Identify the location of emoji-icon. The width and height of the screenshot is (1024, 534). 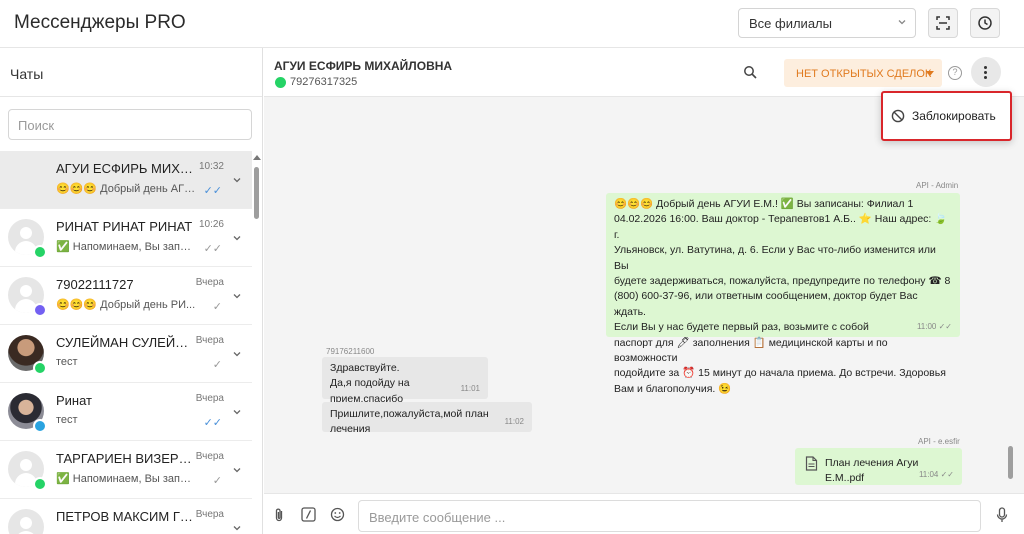
(337, 514).